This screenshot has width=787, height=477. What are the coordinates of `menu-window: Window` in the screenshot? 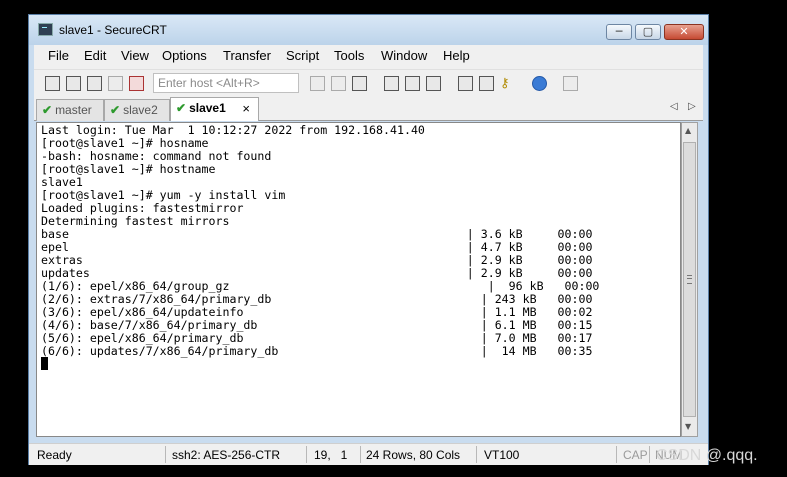 It's located at (404, 55).